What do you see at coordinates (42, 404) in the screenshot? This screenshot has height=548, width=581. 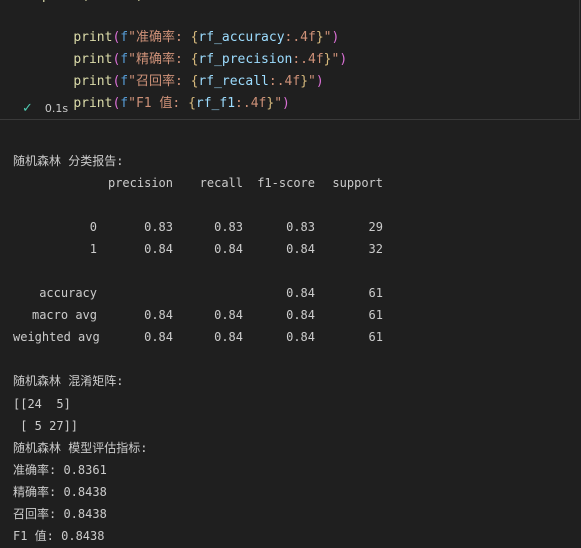 I see `confusion-line: [[24 5]` at bounding box center [42, 404].